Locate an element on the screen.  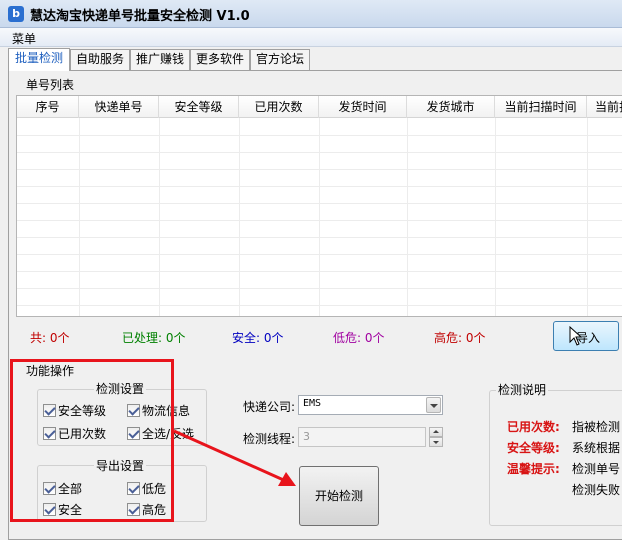
tab-batch-detect: 批量检测 is located at coordinates (39, 59).